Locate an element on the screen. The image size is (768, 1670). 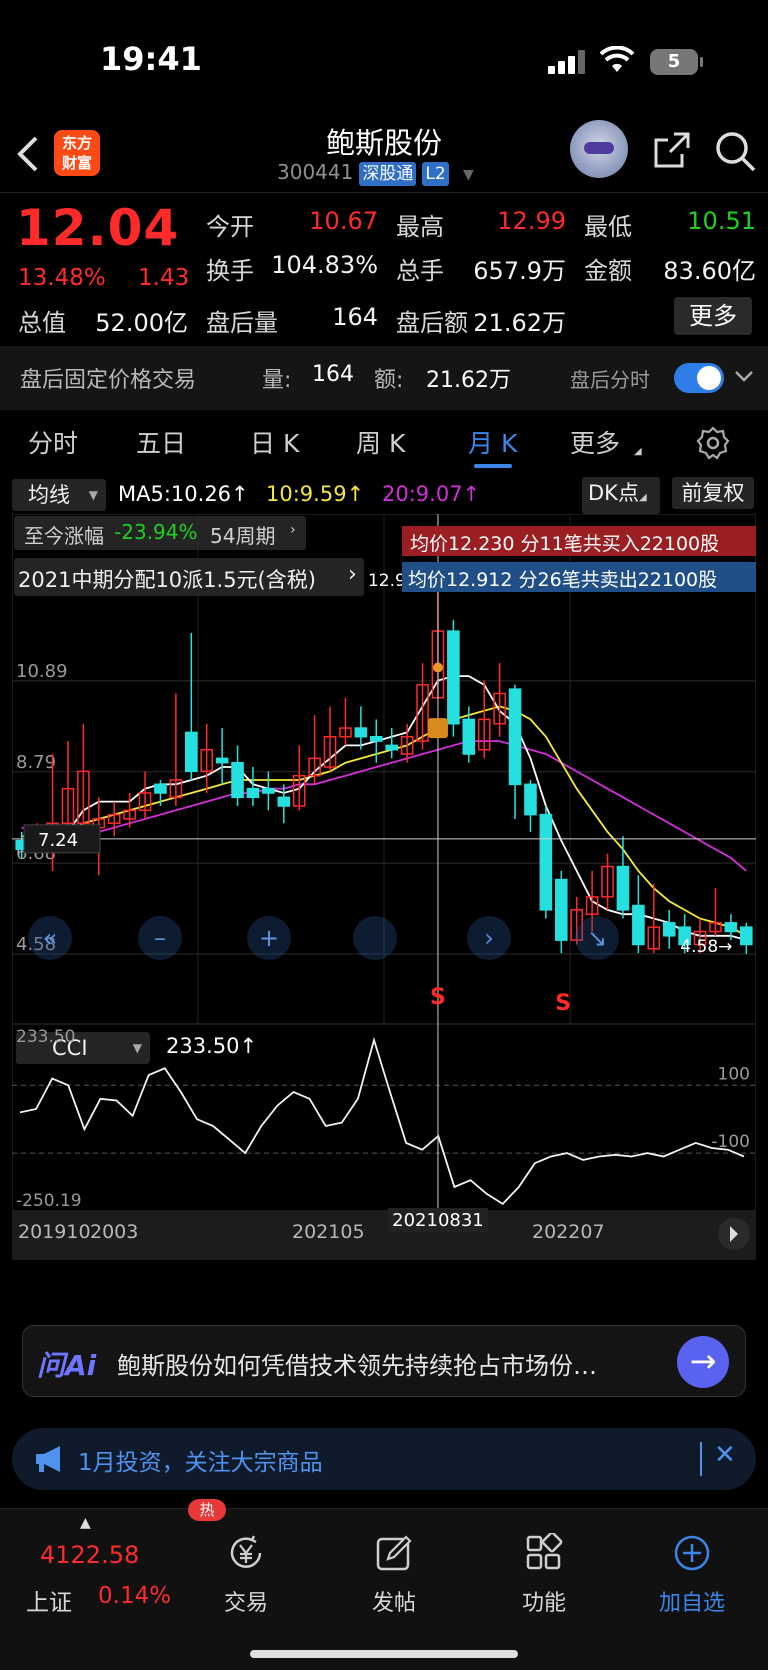
chevron-down-icon is located at coordinates (744, 377).